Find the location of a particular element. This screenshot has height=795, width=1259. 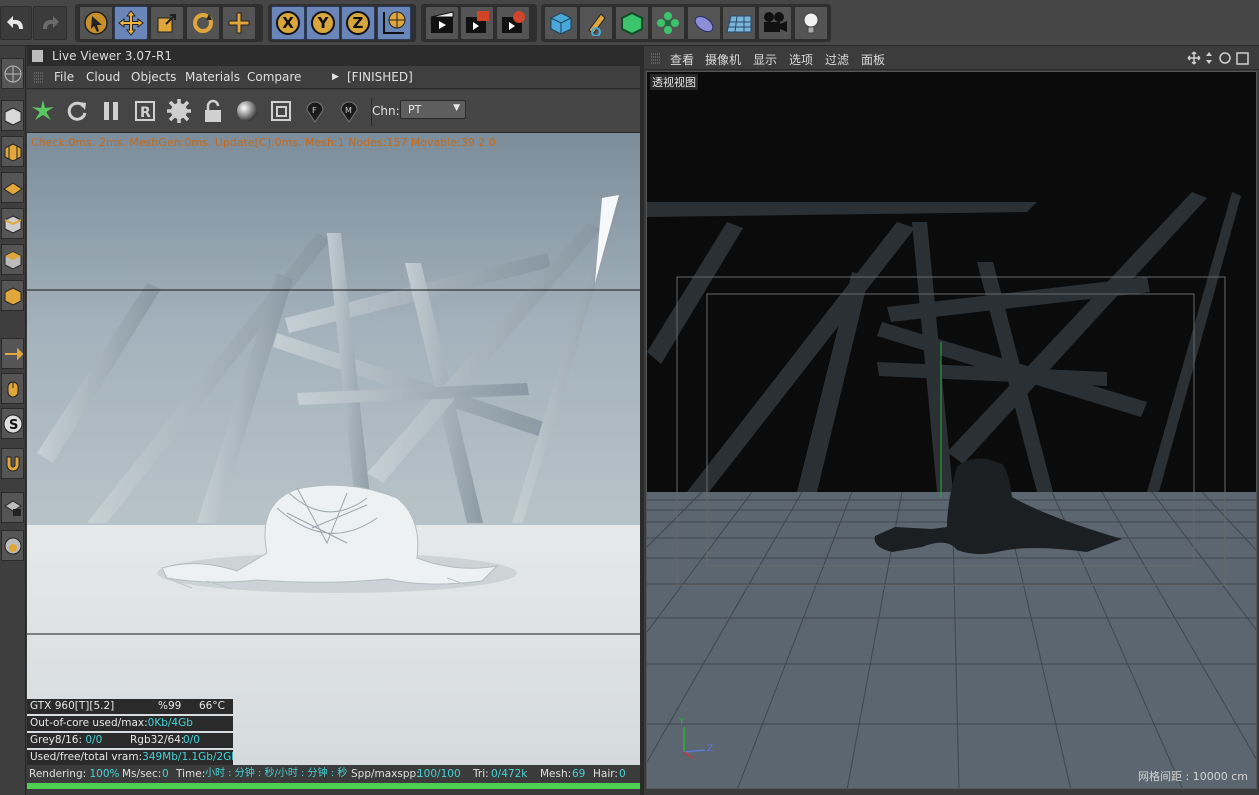

tool-magnet-button is located at coordinates (12, 463).